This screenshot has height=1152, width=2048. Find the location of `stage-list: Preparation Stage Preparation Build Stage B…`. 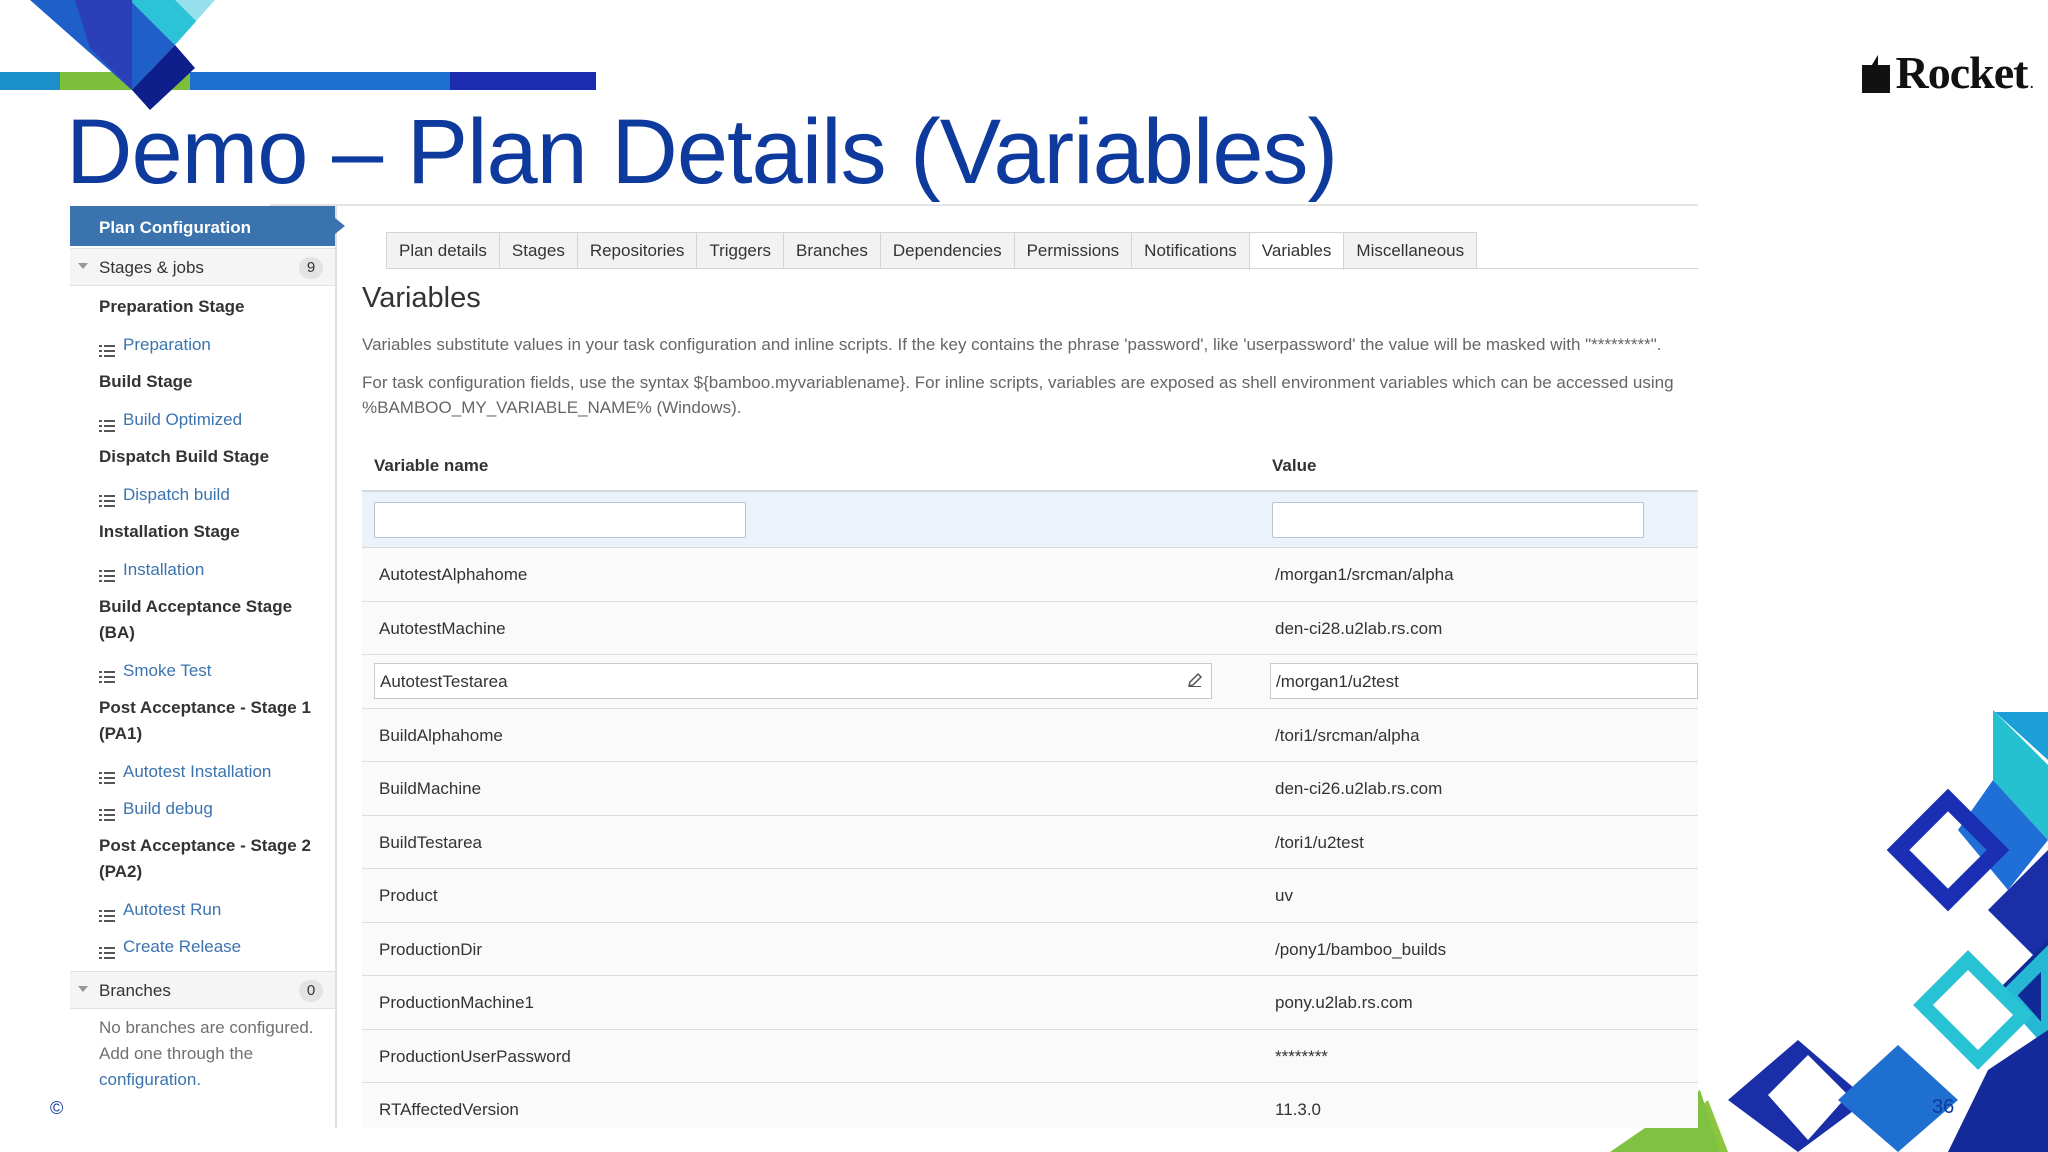

stage-list: Preparation Stage Preparation Build Stage B… is located at coordinates (202, 623).